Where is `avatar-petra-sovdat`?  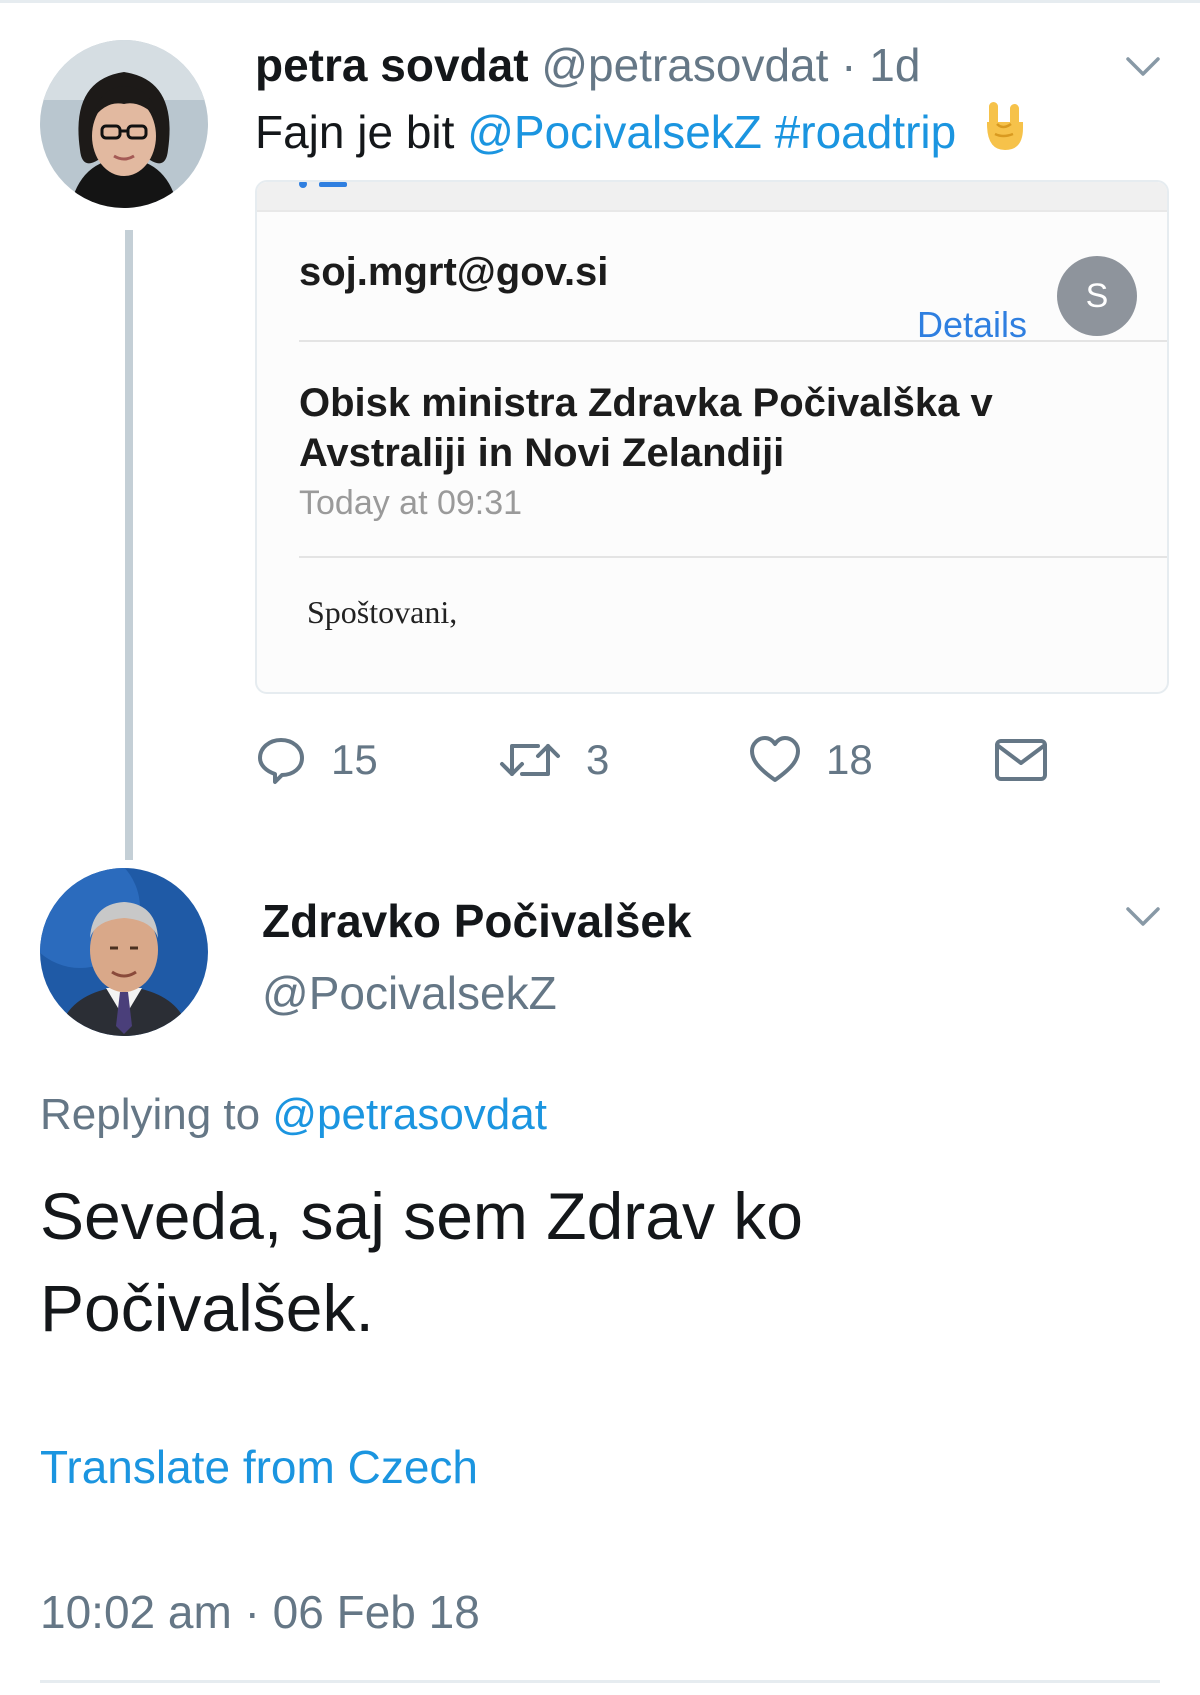
avatar-petra-sovdat is located at coordinates (124, 124).